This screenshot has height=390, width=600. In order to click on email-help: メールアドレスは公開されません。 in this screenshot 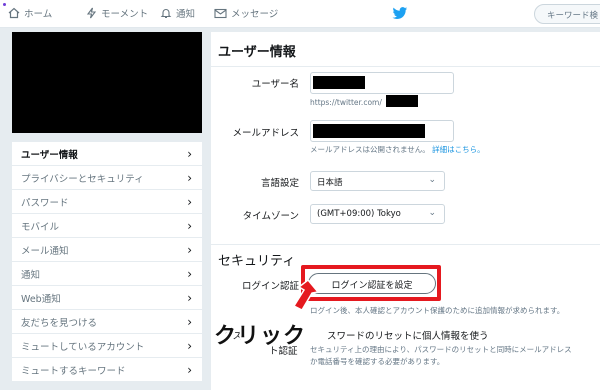, I will do `click(370, 149)`.